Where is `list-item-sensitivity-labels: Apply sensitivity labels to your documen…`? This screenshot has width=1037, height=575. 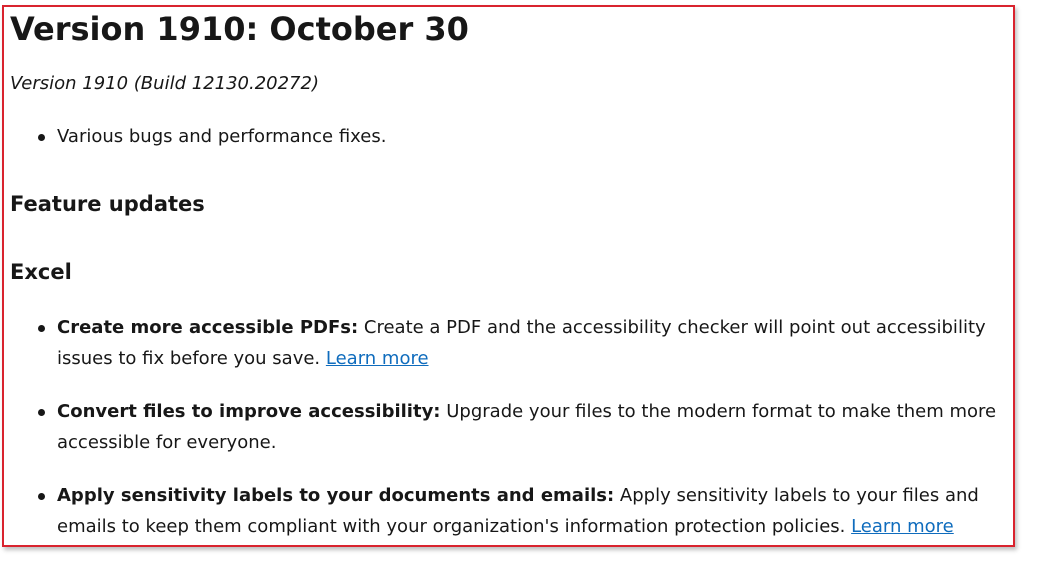
list-item-sensitivity-labels: Apply sensitivity labels to your documen… is located at coordinates (525, 511).